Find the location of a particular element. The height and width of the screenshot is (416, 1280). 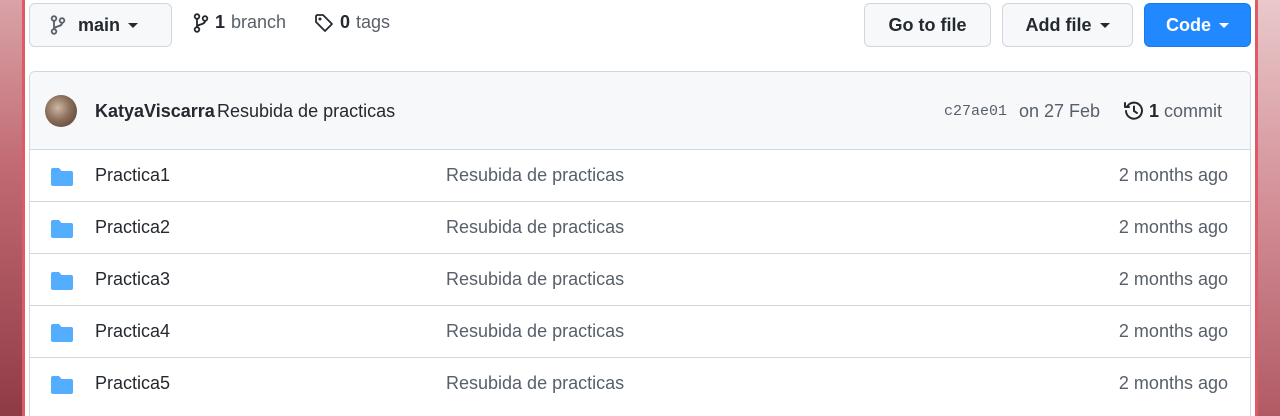

right-border is located at coordinates (1256, 208).